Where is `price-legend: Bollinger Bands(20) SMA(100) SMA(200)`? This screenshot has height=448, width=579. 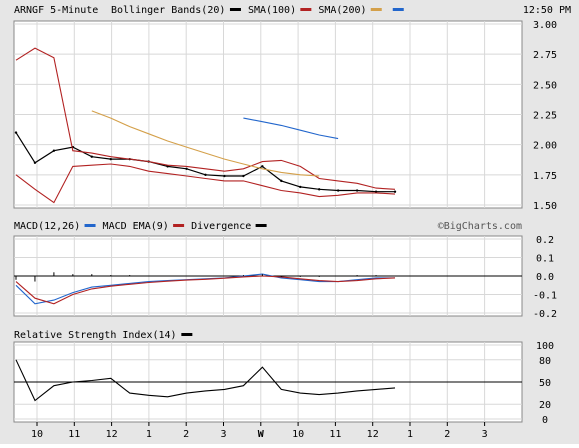 price-legend: Bollinger Bands(20) SMA(100) SMA(200) is located at coordinates (257, 10).